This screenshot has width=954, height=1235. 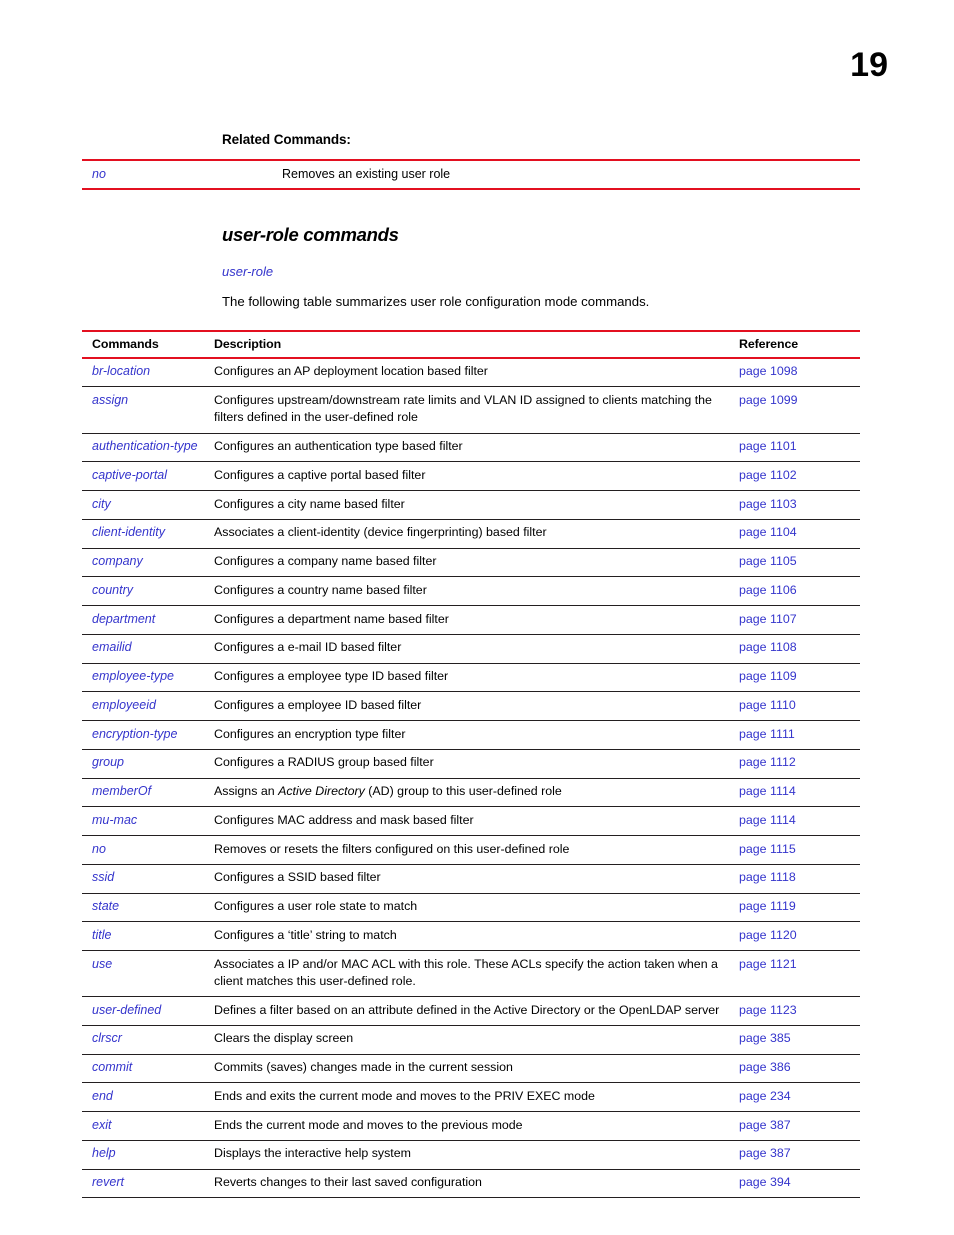 I want to click on description-emphasis: Active Directory, so click(x=321, y=791).